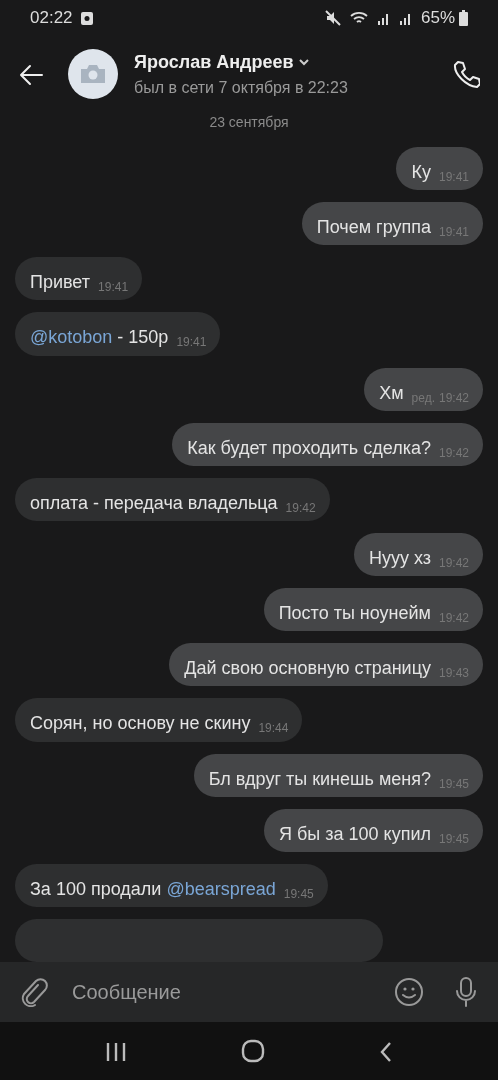  I want to click on message-text: Сорян, но основу не скину, so click(140, 724).